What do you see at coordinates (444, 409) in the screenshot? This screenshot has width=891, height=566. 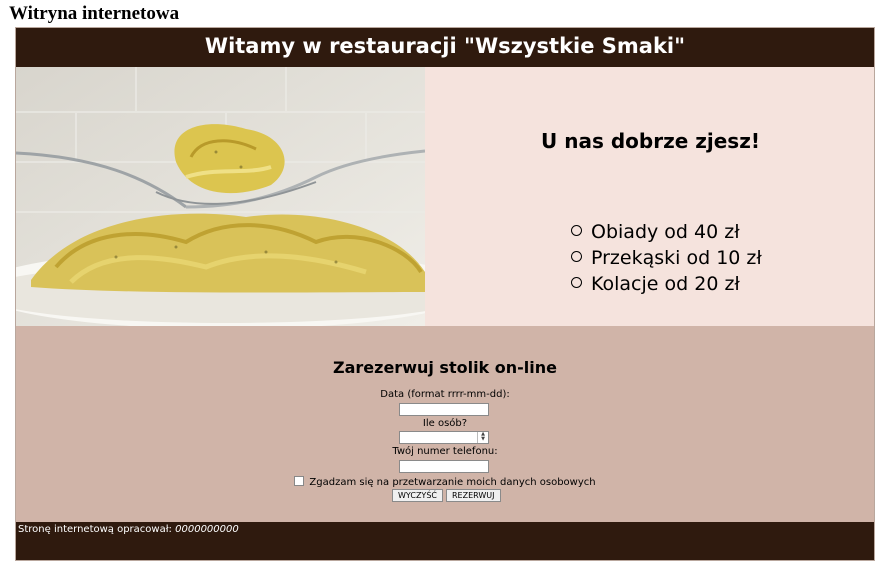 I see `date-field` at bounding box center [444, 409].